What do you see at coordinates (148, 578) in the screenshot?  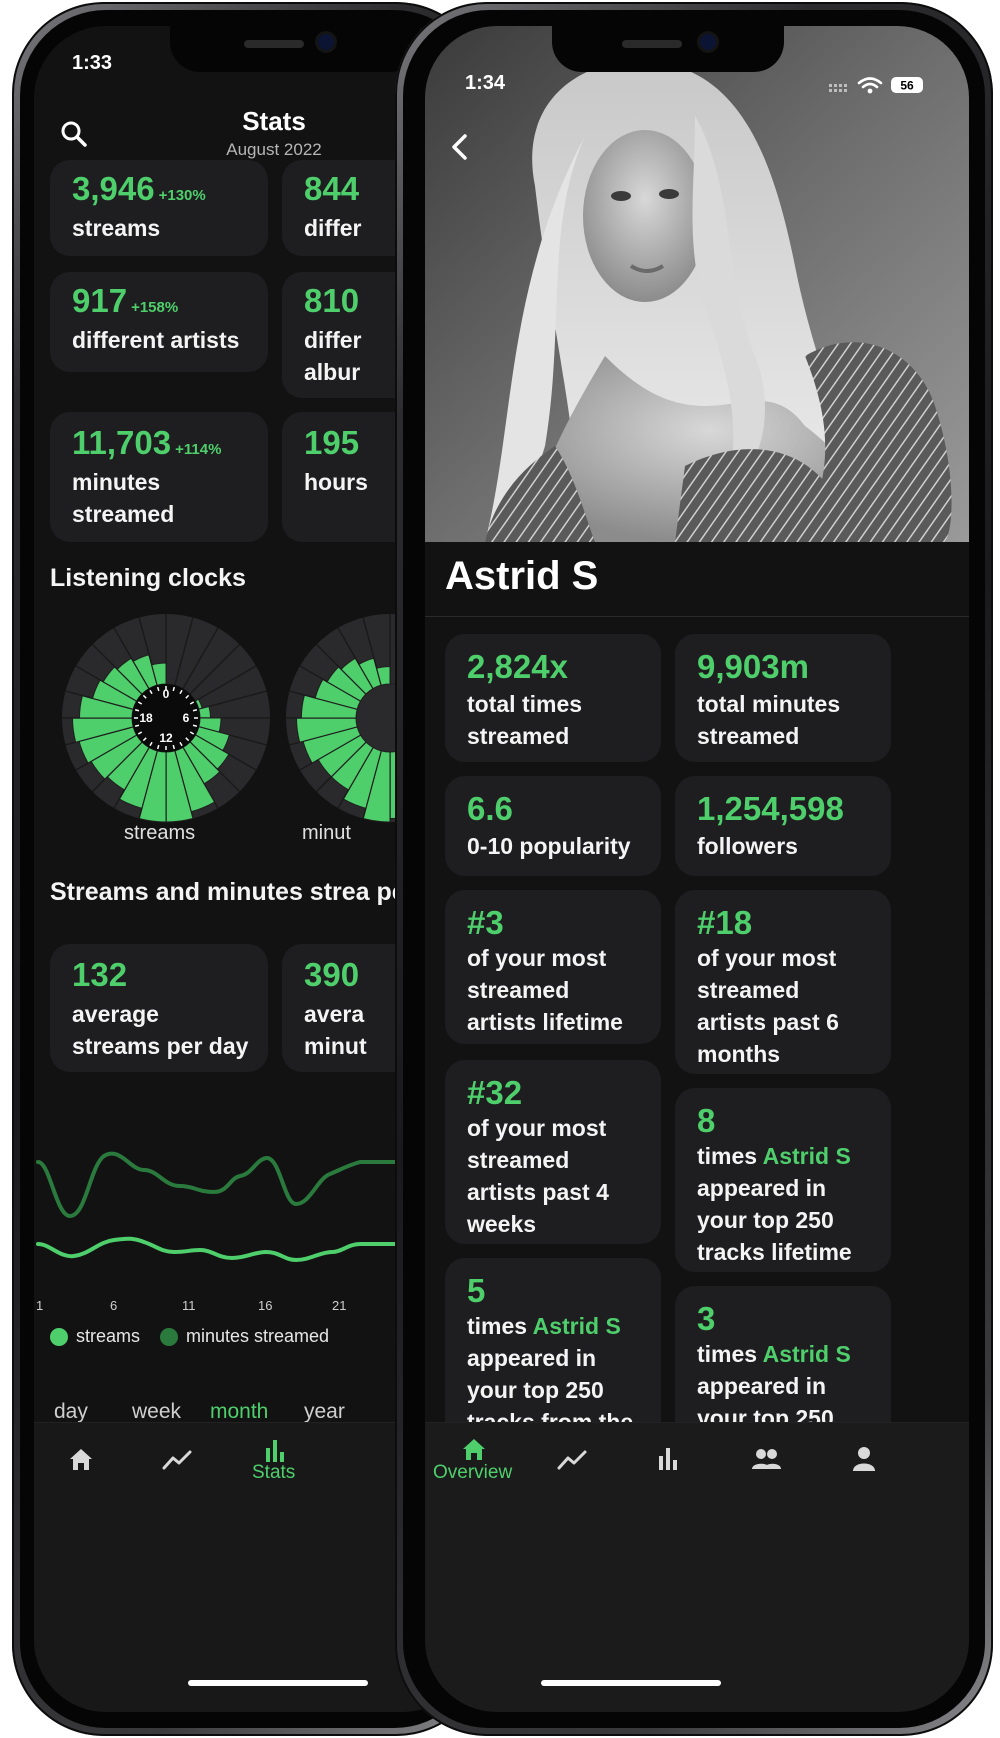 I see `section-listening-clocks: Listening clocks` at bounding box center [148, 578].